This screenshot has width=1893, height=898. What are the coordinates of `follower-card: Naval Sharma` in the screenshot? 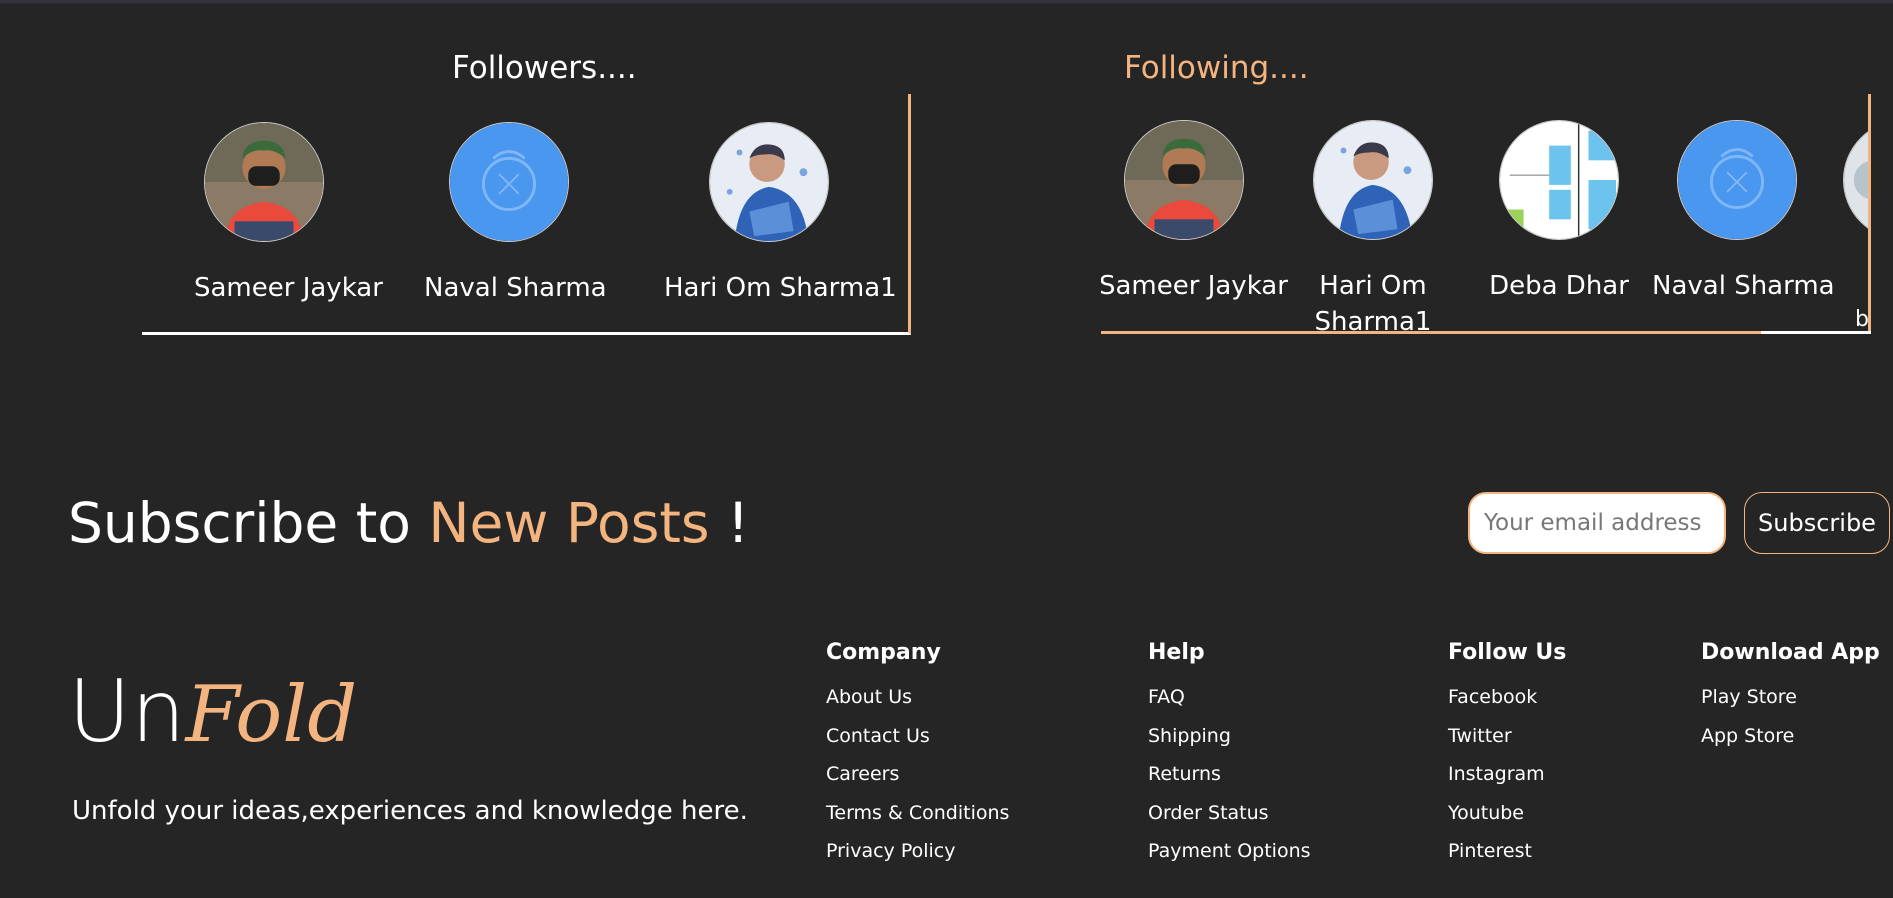 It's located at (515, 214).